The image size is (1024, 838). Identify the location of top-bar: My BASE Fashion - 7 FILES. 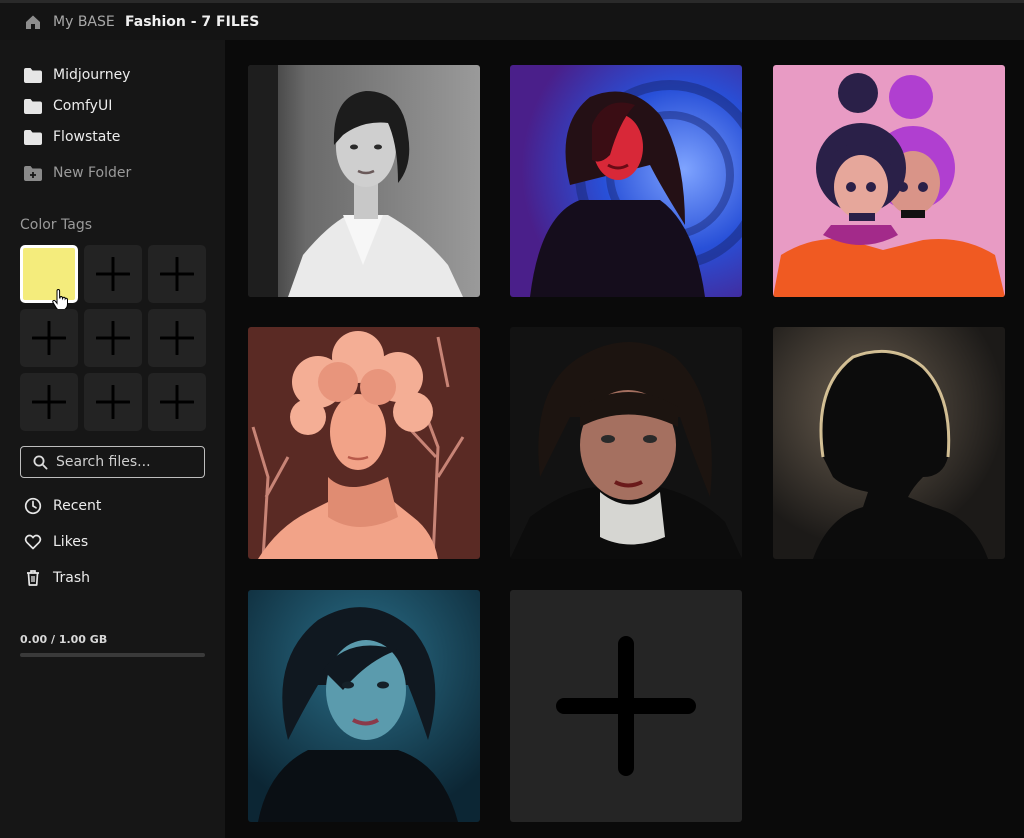
(512, 20).